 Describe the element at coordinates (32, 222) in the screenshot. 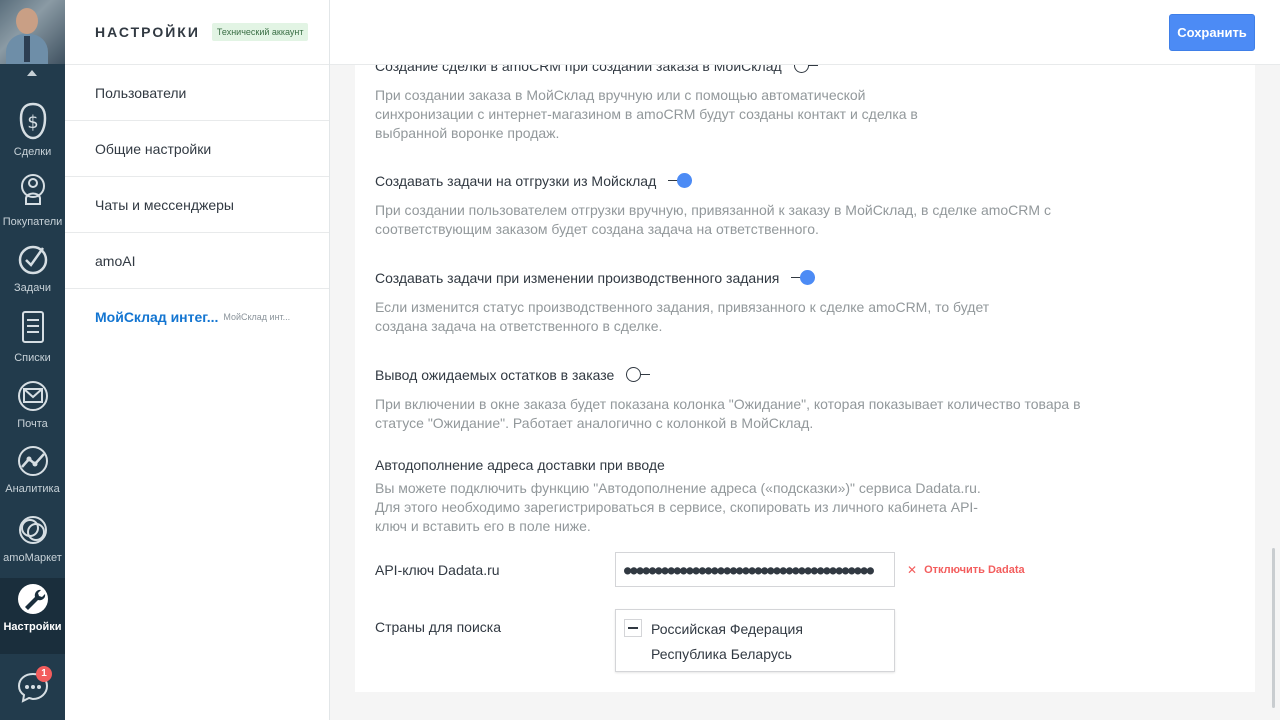

I see `nav-label-customers: Покупатели` at that location.